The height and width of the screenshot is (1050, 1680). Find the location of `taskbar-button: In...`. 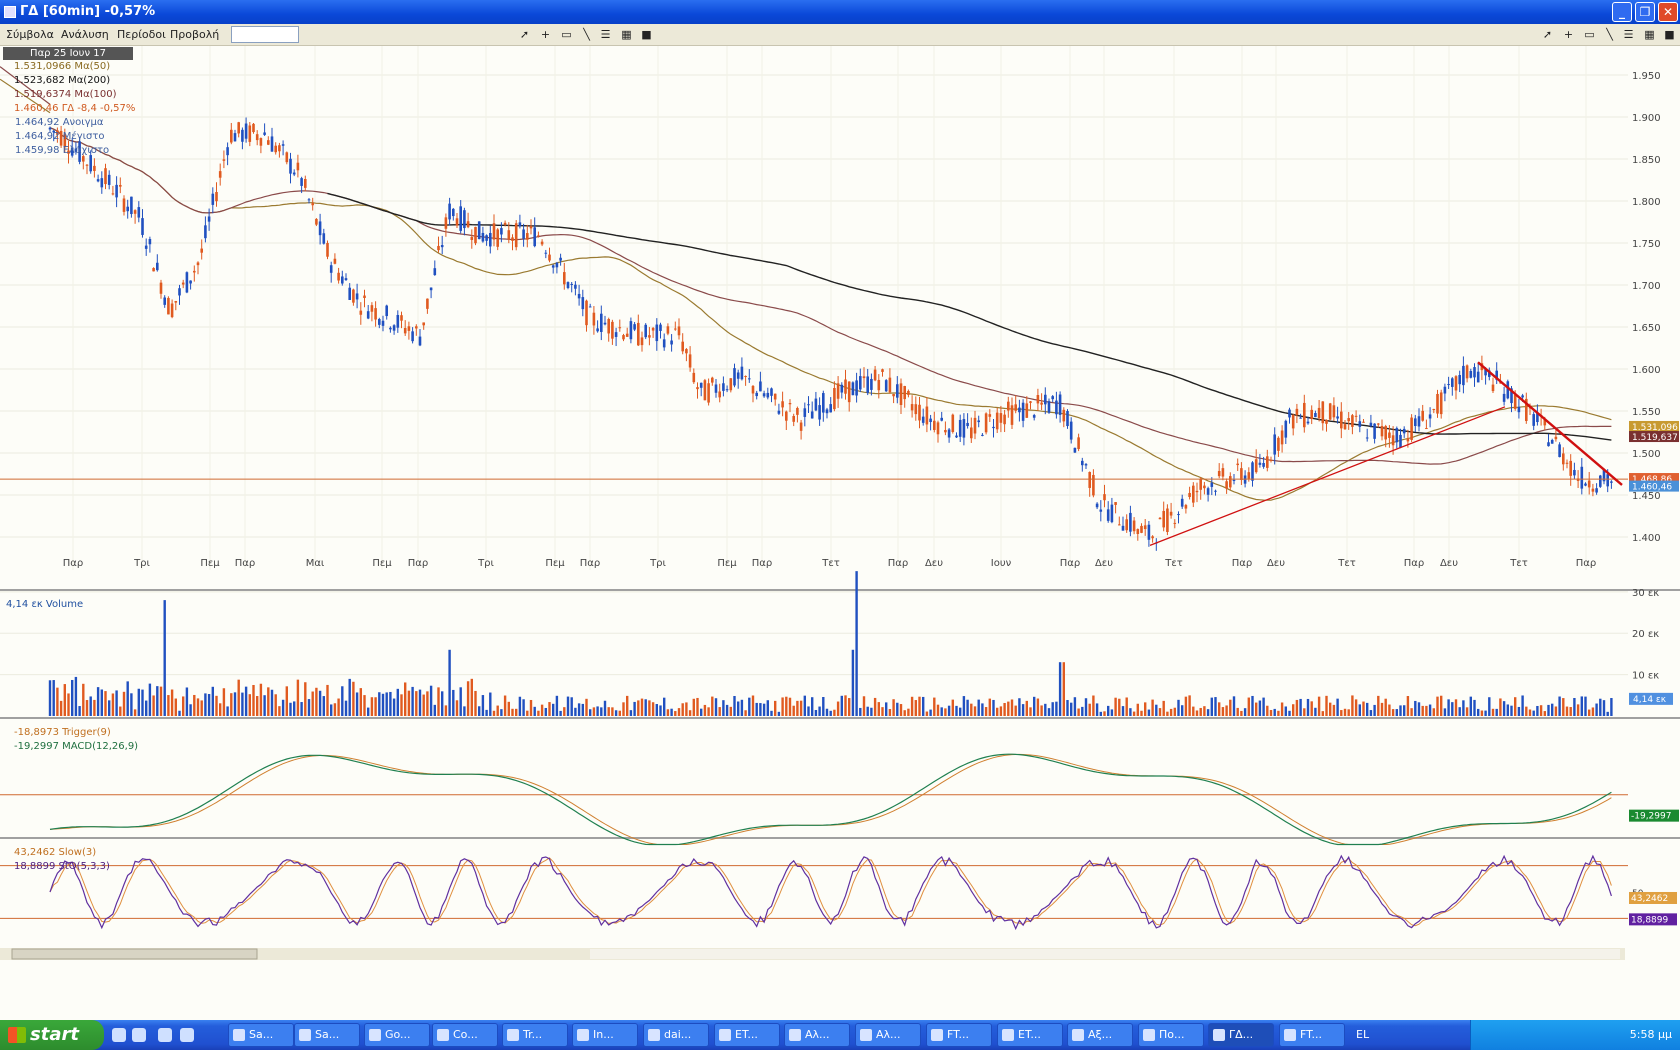

taskbar-button: In... is located at coordinates (605, 1035).